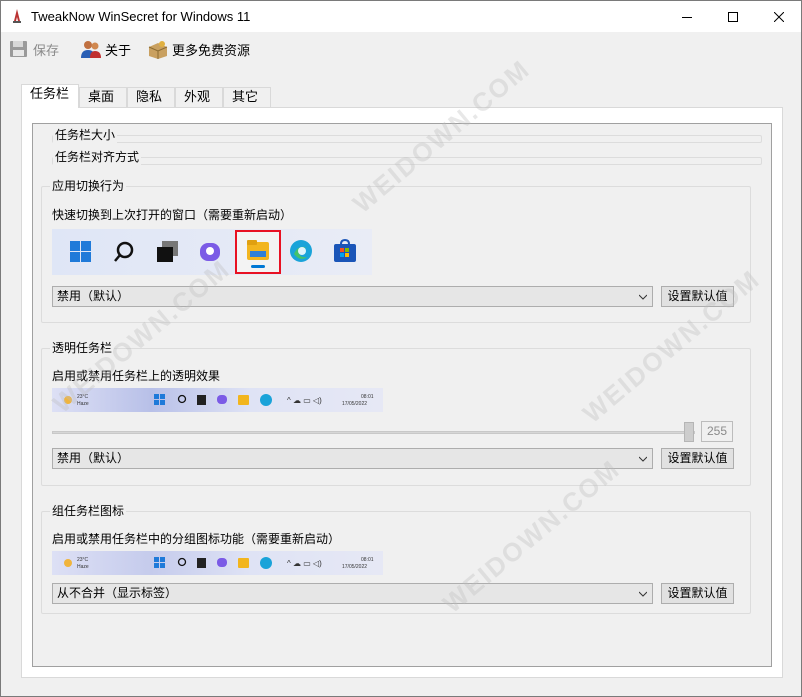 This screenshot has width=802, height=697. I want to click on slider-value: 255, so click(717, 431).